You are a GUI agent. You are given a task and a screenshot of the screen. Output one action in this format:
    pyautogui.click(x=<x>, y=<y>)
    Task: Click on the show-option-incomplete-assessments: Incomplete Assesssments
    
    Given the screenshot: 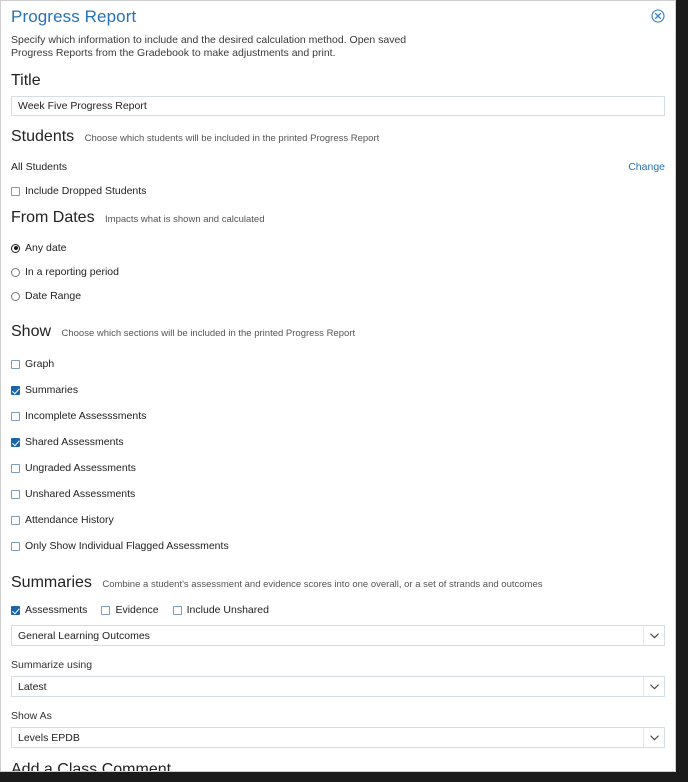 What is the action you would take?
    pyautogui.click(x=338, y=416)
    